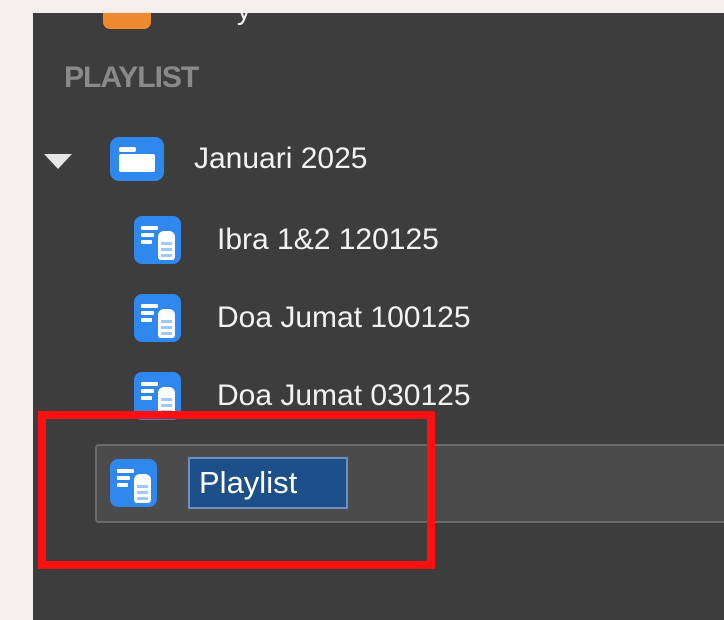  Describe the element at coordinates (127, 21) in the screenshot. I see `partial-orange-icon` at that location.